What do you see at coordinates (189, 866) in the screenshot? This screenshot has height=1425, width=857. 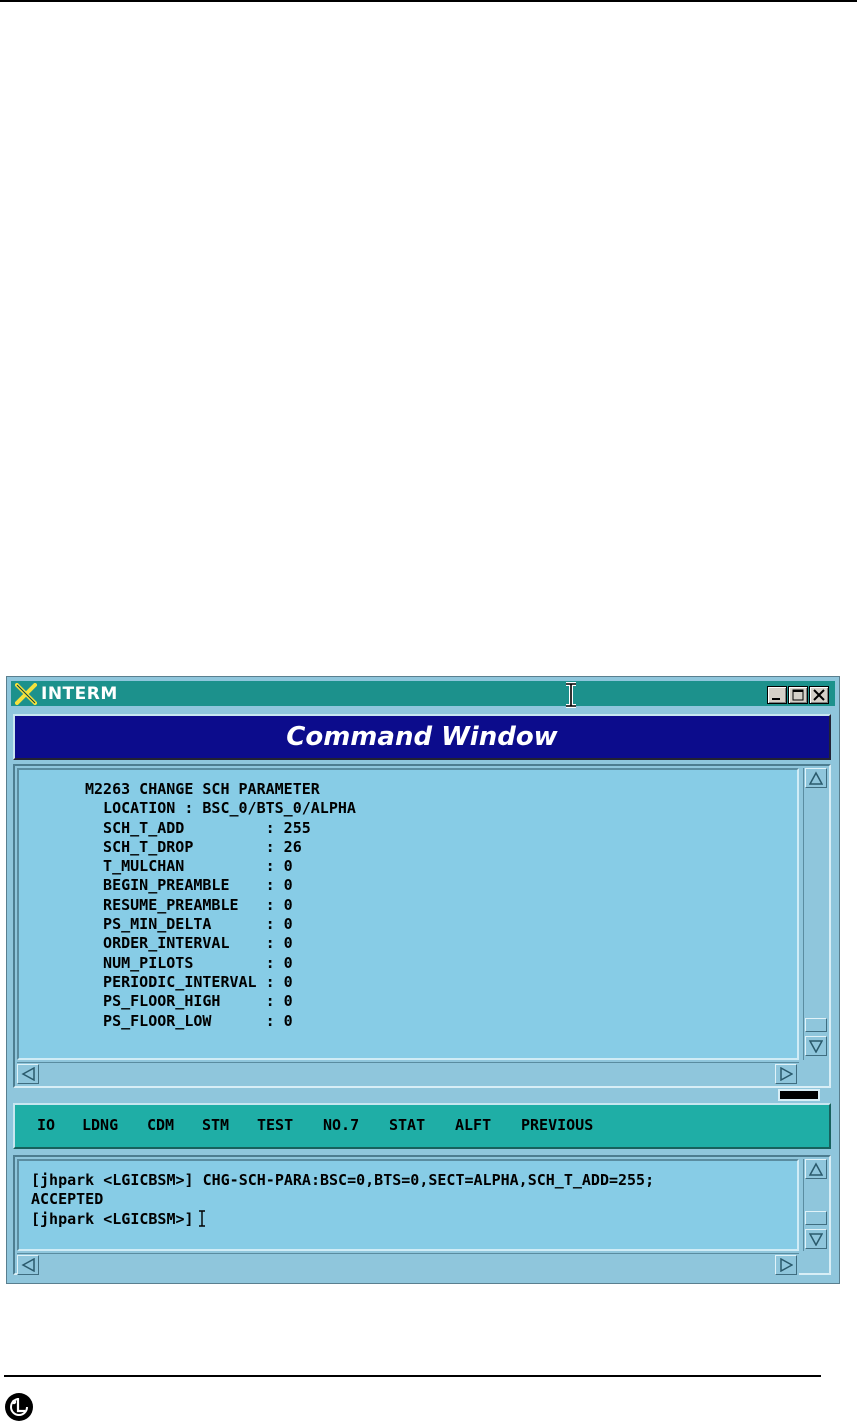 I see `output-line: T_MULCHAN : 0` at bounding box center [189, 866].